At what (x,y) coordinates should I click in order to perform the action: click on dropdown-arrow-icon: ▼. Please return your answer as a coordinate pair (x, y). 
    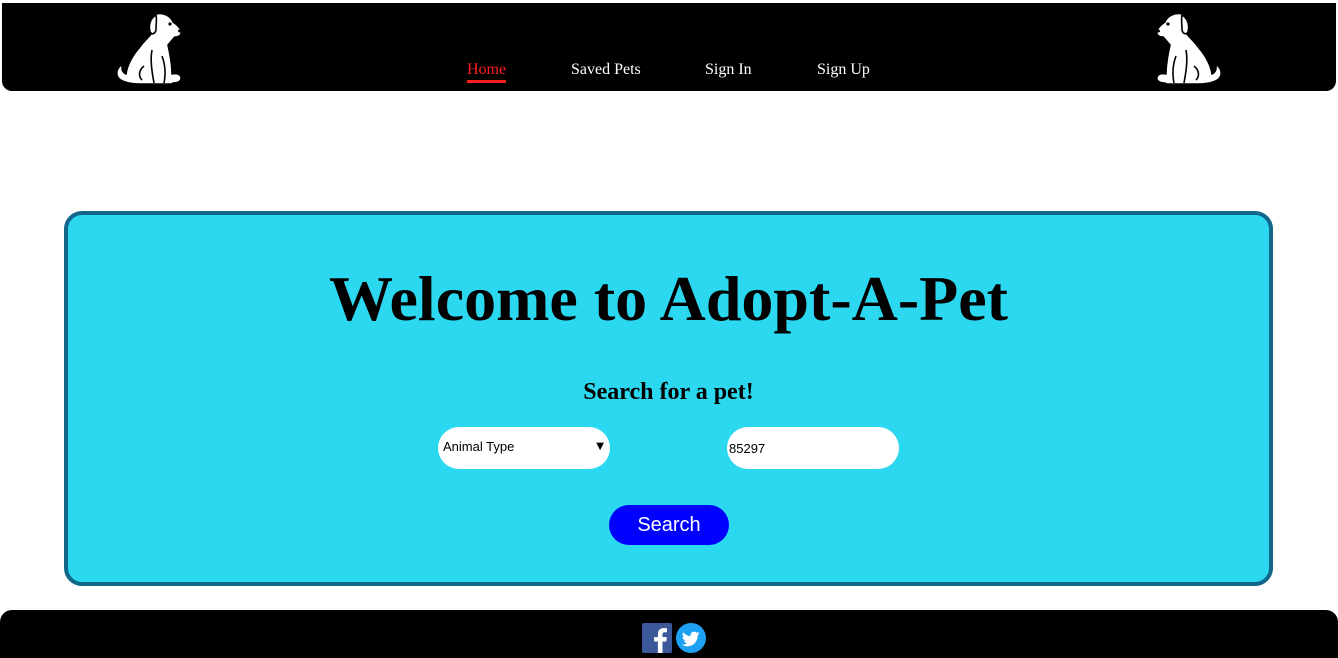
    Looking at the image, I should click on (600, 446).